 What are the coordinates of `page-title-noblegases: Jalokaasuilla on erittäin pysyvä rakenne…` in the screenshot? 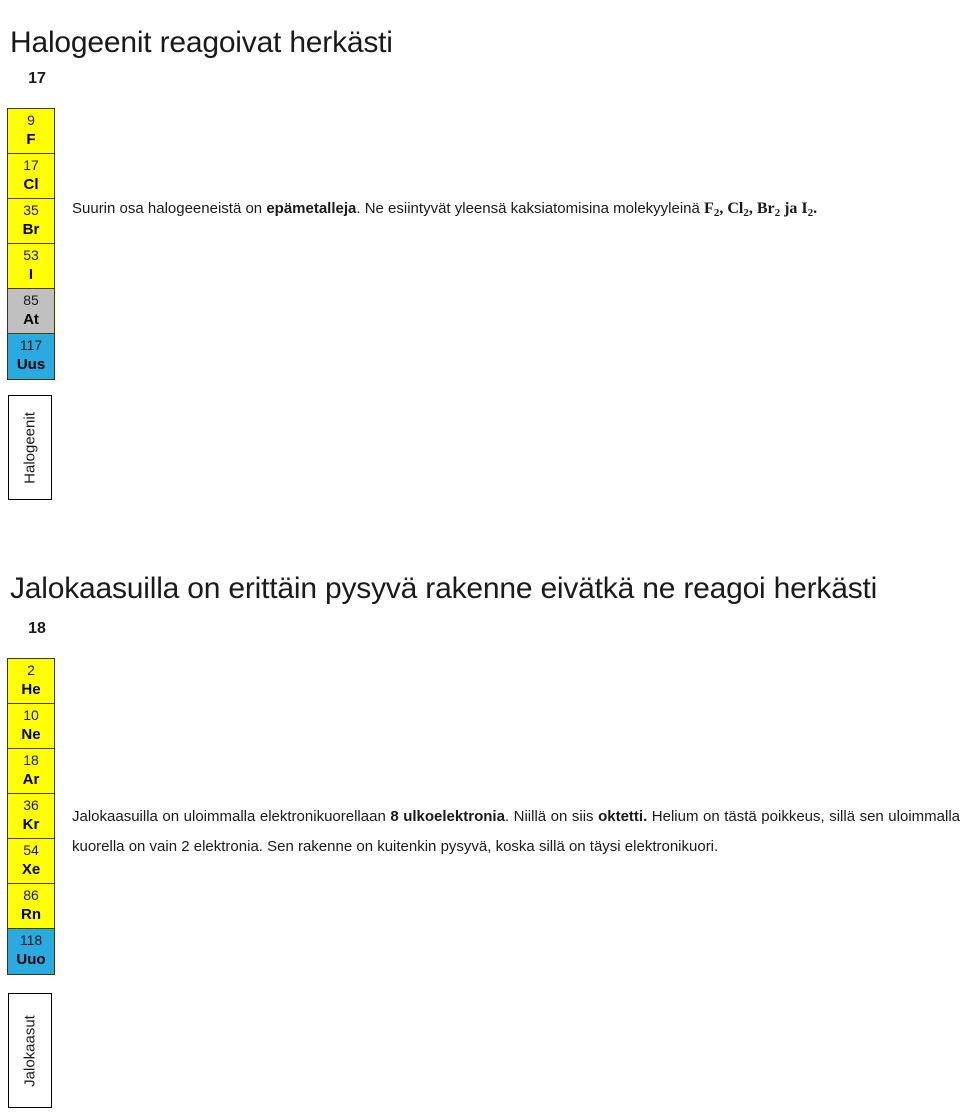 It's located at (444, 589).